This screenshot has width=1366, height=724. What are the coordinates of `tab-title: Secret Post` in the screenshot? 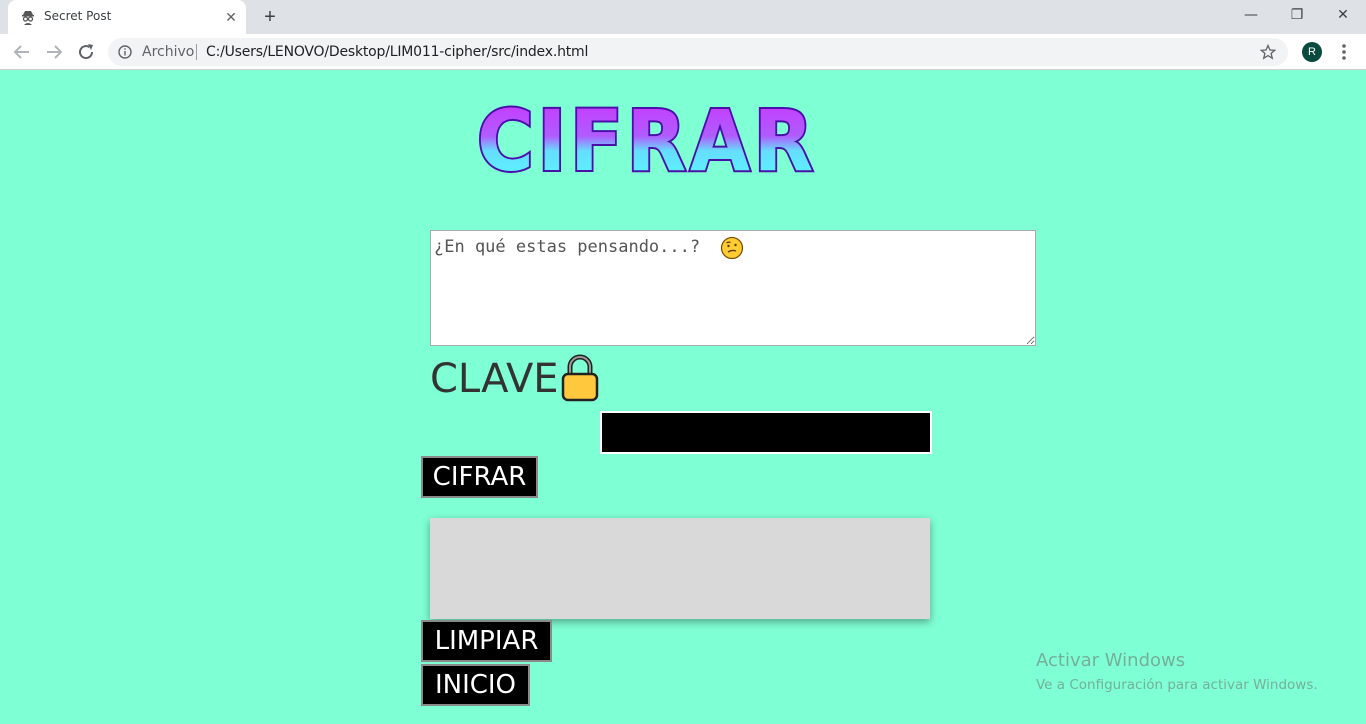 It's located at (78, 16).